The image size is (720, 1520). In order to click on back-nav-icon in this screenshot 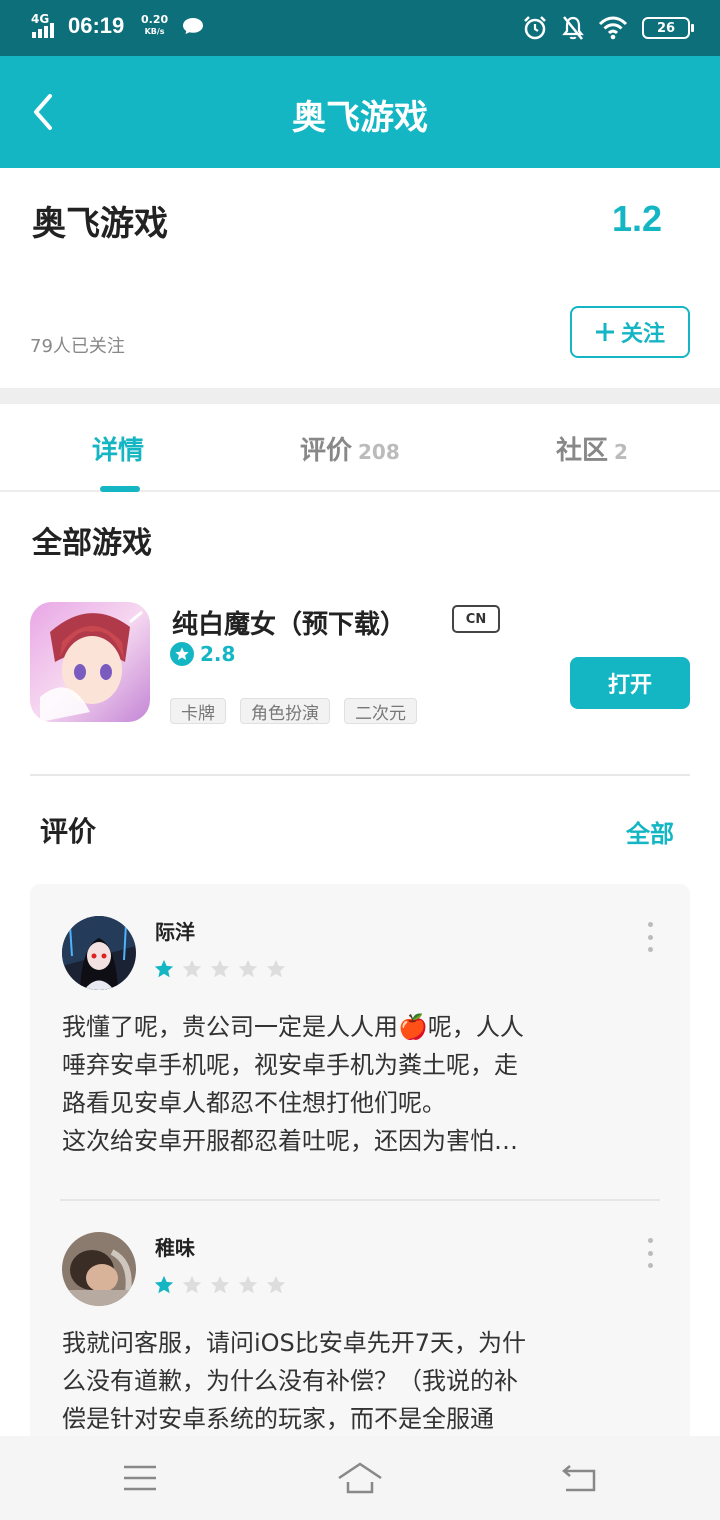, I will do `click(580, 1478)`.